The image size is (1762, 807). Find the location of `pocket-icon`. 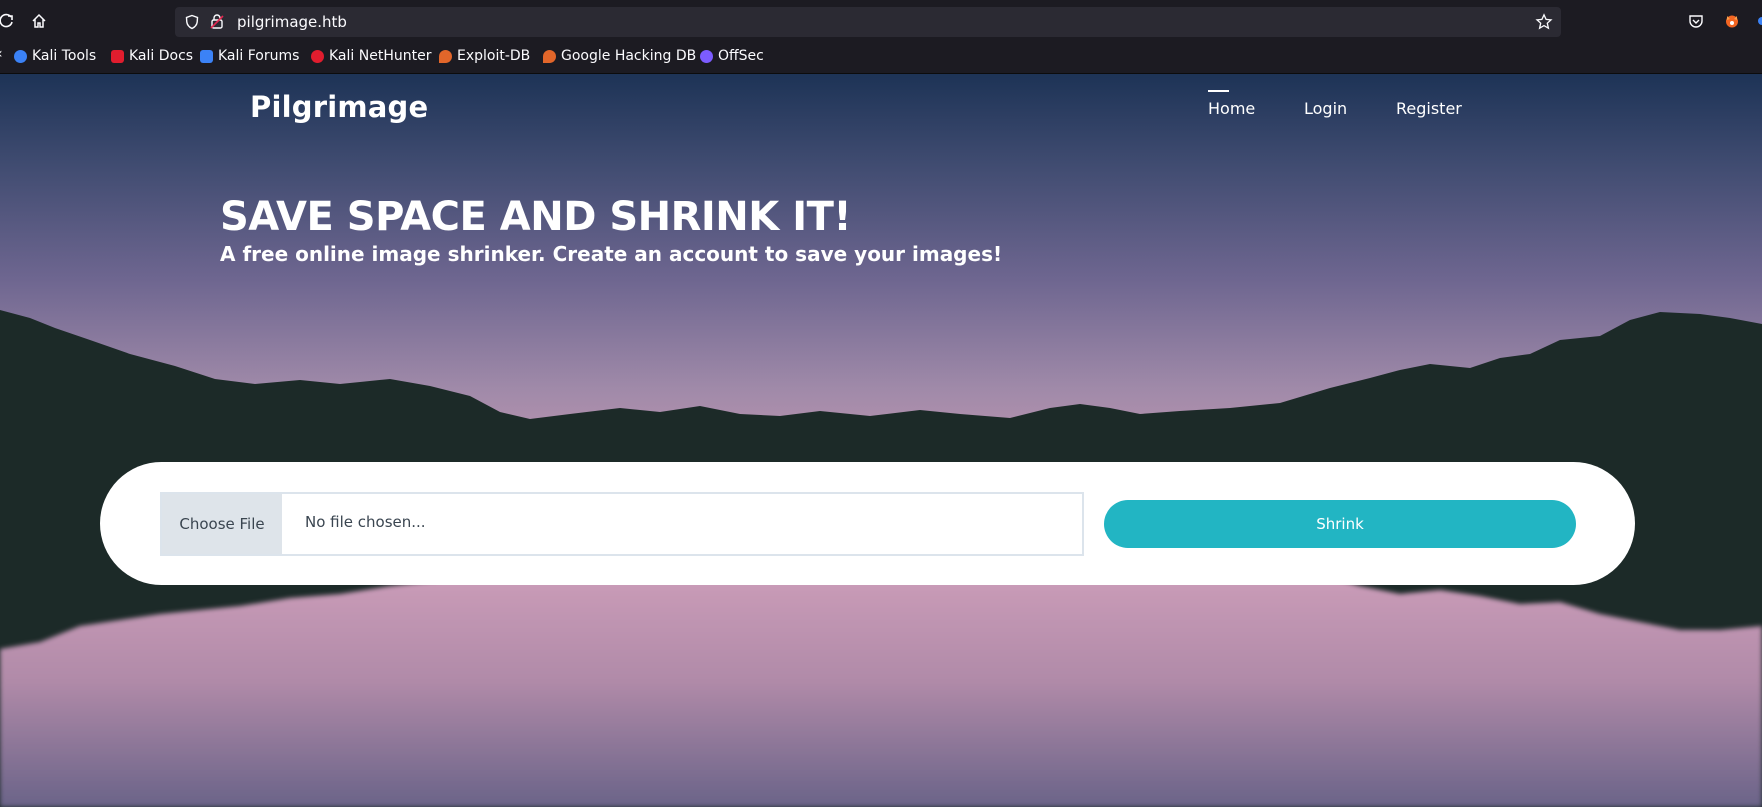

pocket-icon is located at coordinates (1696, 21).